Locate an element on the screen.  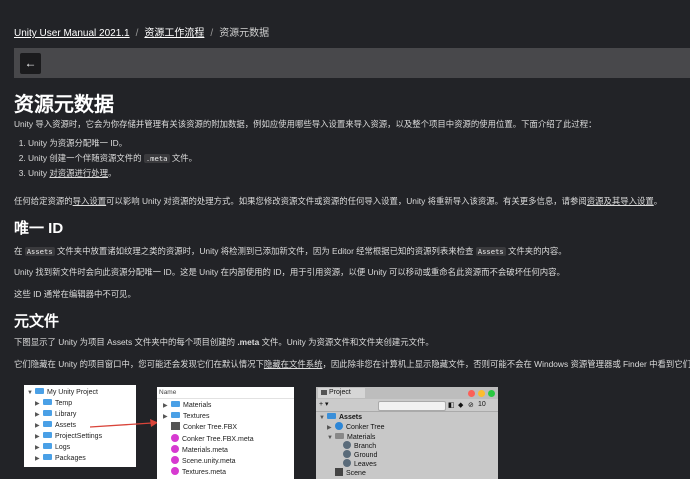
project-item-label: Materials is located at coordinates (361, 437).